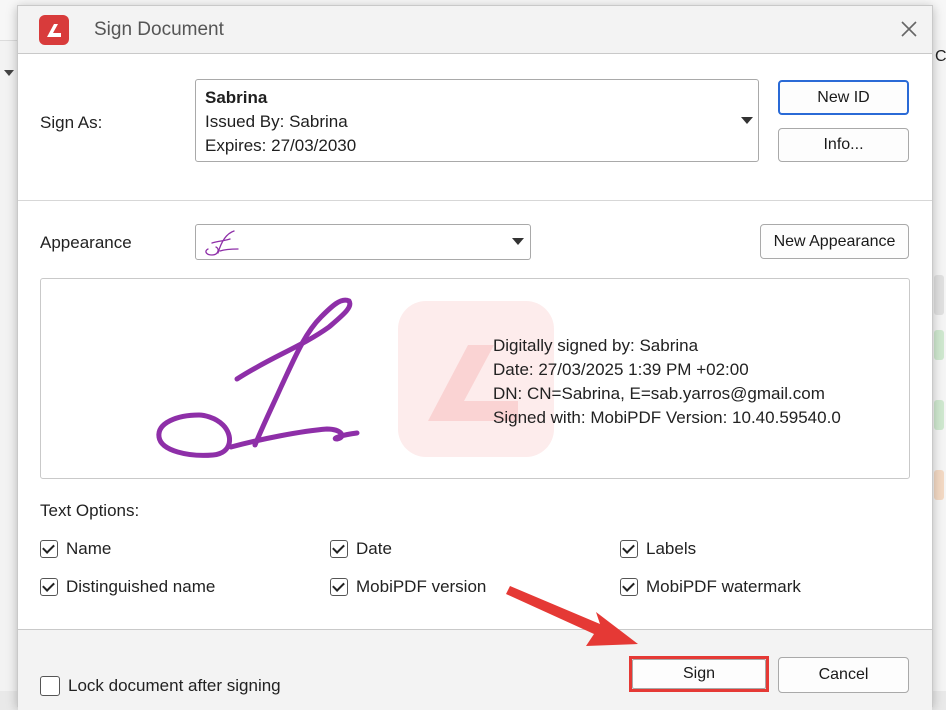 Image resolution: width=946 pixels, height=710 pixels. What do you see at coordinates (258, 377) in the screenshot?
I see `handwritten-signature` at bounding box center [258, 377].